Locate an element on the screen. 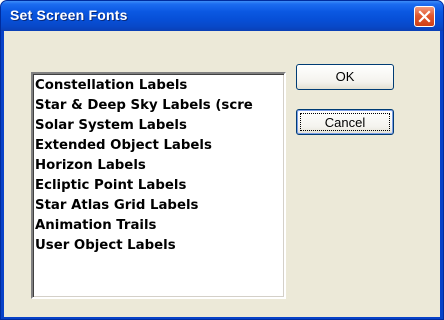 The width and height of the screenshot is (444, 320). list-item: Constellation Labels is located at coordinates (144, 86).